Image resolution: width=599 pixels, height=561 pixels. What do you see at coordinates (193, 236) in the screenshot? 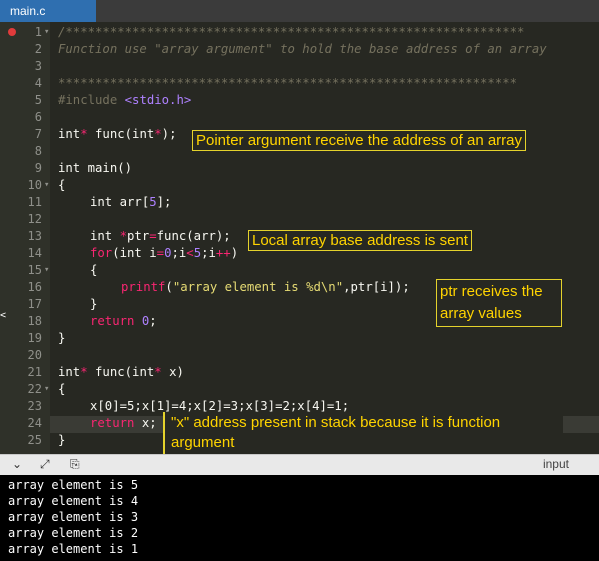
I see `code-token: func(arr);` at bounding box center [193, 236].